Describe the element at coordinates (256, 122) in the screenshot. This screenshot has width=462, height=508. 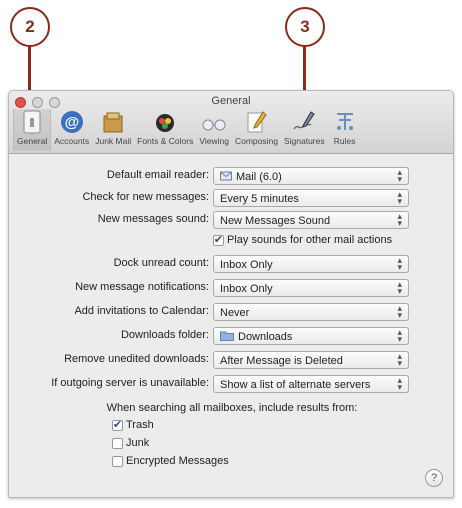
I see `composing-pencil-icon` at that location.